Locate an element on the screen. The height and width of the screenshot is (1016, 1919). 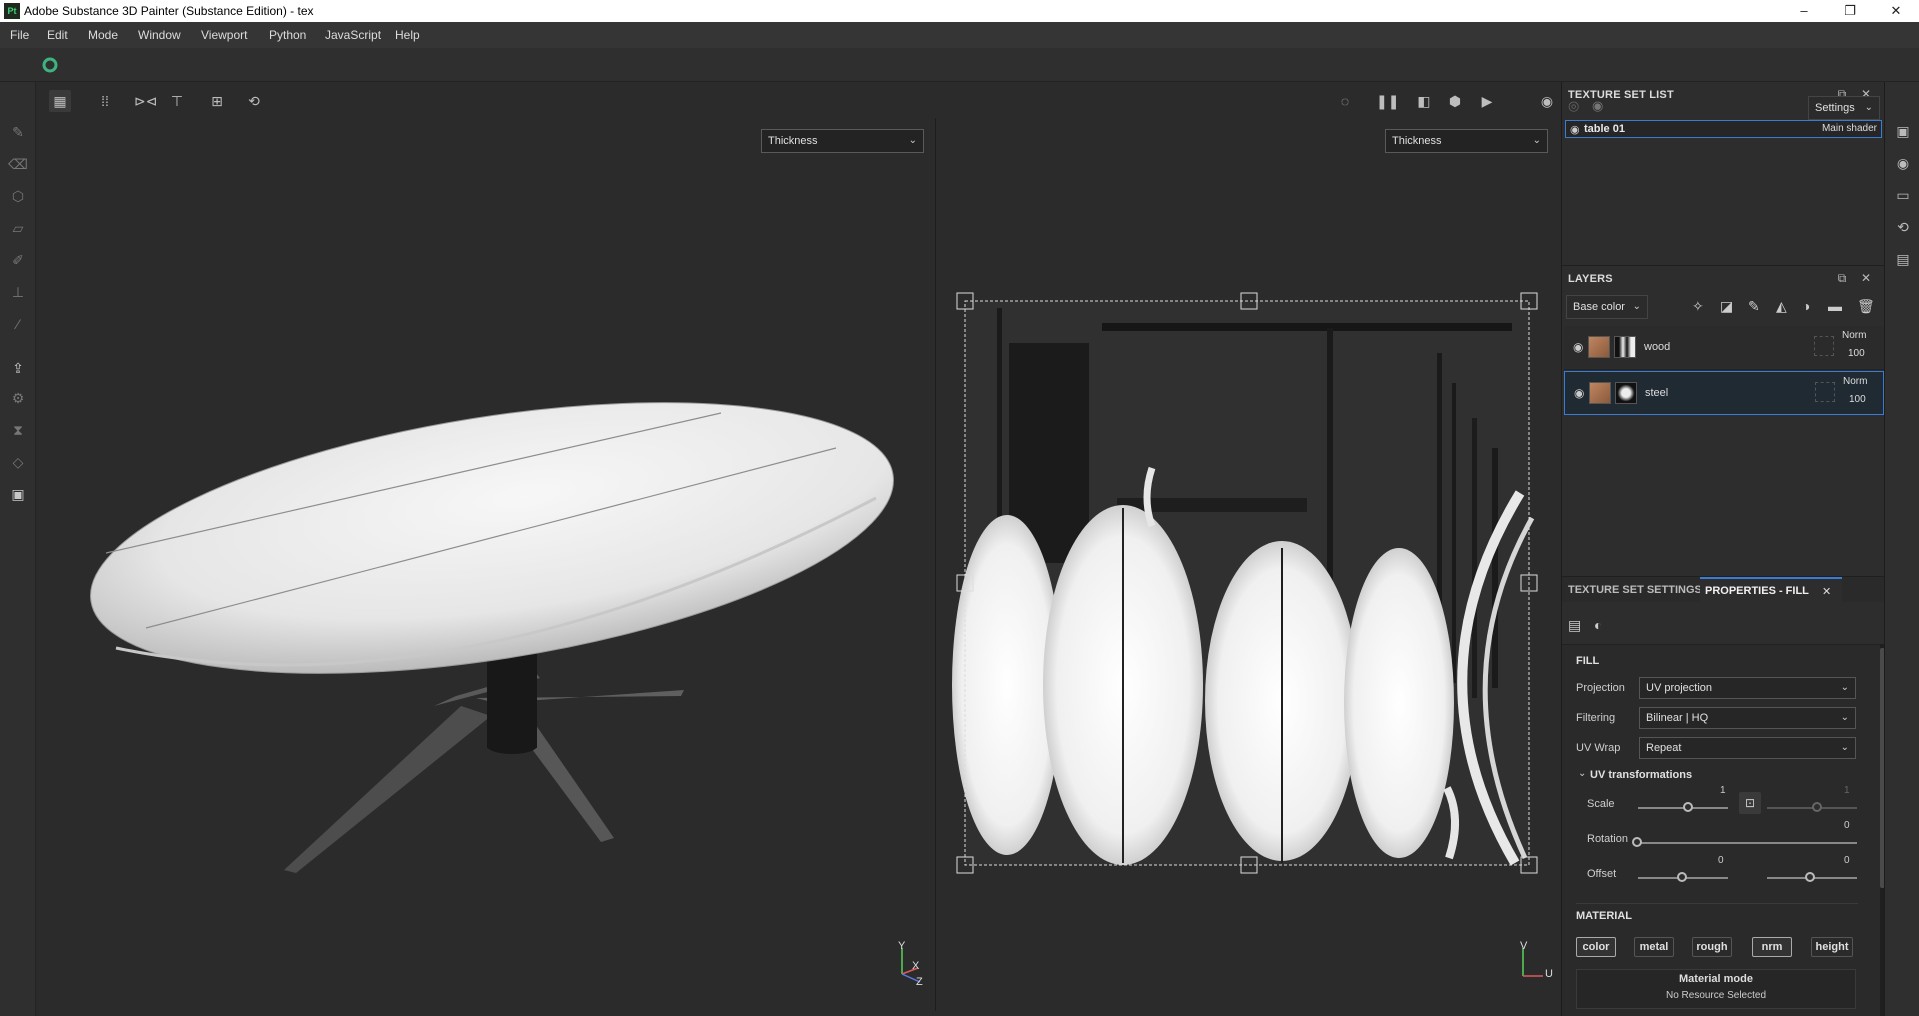
add-fill-layer-icon: ◭ is located at coordinates (1781, 306).